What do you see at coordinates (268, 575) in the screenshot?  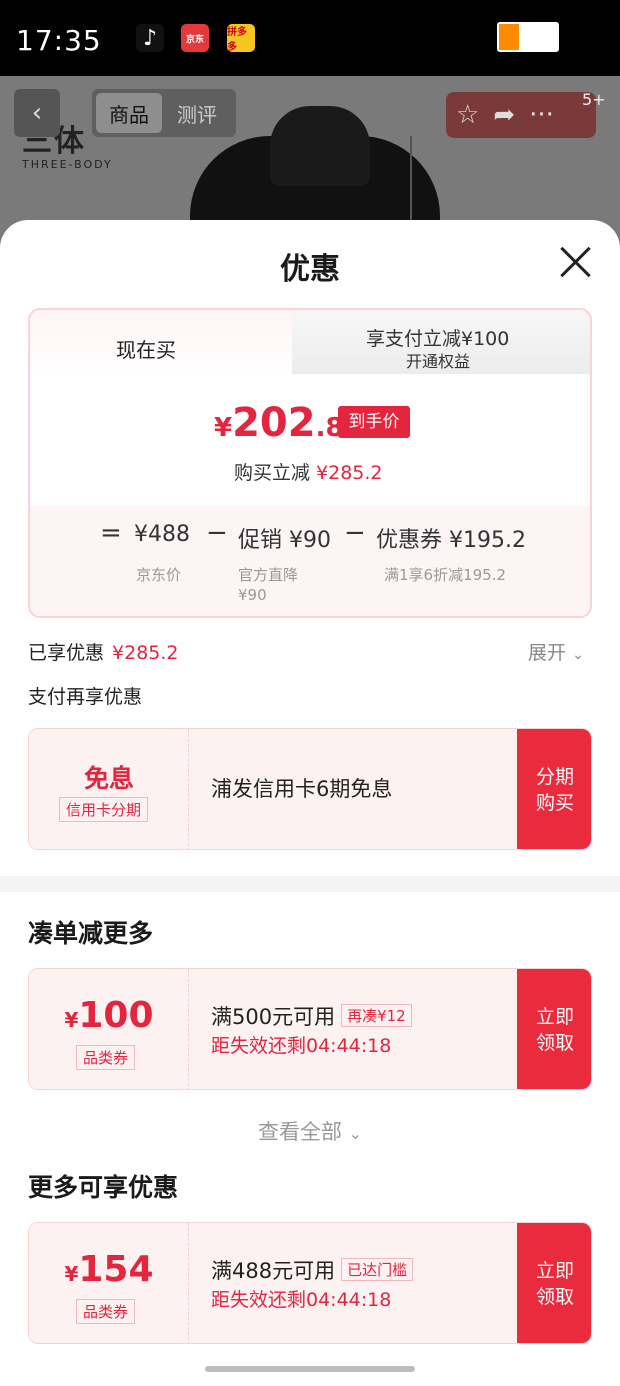 I see `promo-sub-label: 官方直降` at bounding box center [268, 575].